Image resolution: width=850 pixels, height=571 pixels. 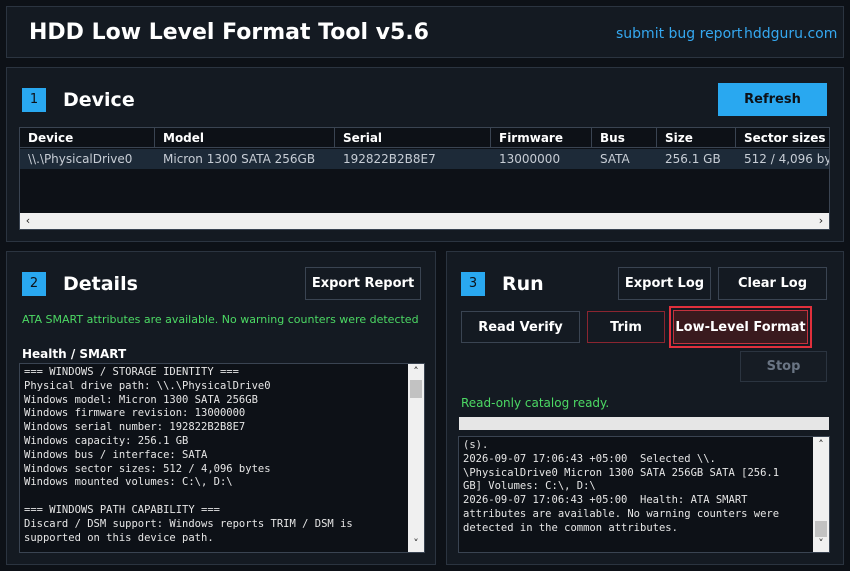 What do you see at coordinates (28, 221) in the screenshot?
I see `scroll-left-icon: ‹` at bounding box center [28, 221].